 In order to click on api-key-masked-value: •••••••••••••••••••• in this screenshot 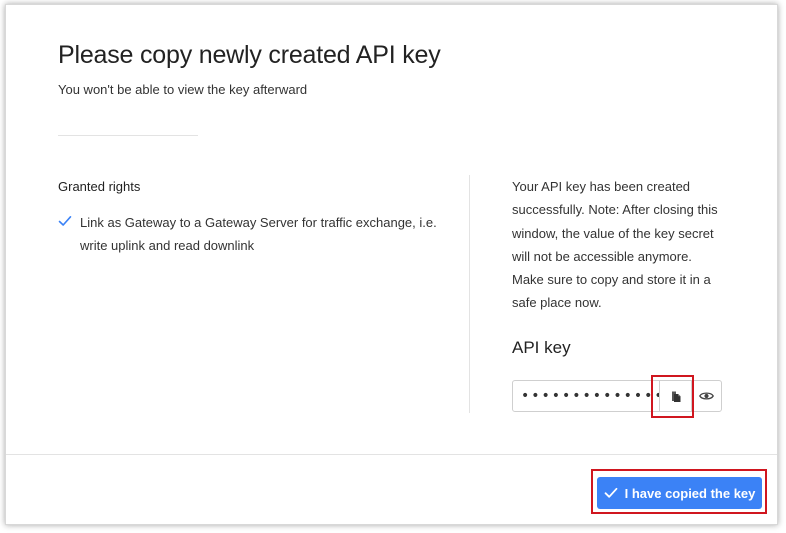, I will do `click(586, 396)`.